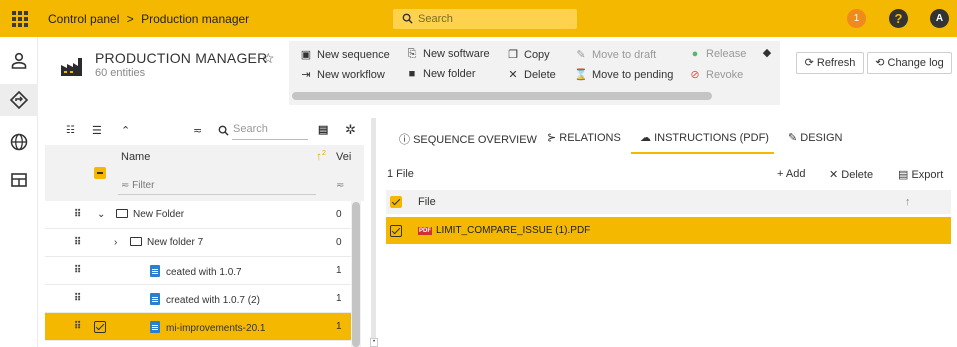 The width and height of the screenshot is (957, 347). I want to click on export-label: Export, so click(927, 175).